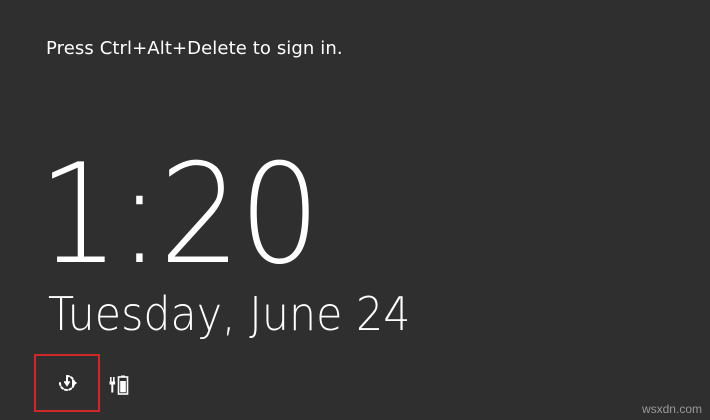 The width and height of the screenshot is (710, 420). What do you see at coordinates (671, 409) in the screenshot?
I see `watermark-text: wsxdn.com` at bounding box center [671, 409].